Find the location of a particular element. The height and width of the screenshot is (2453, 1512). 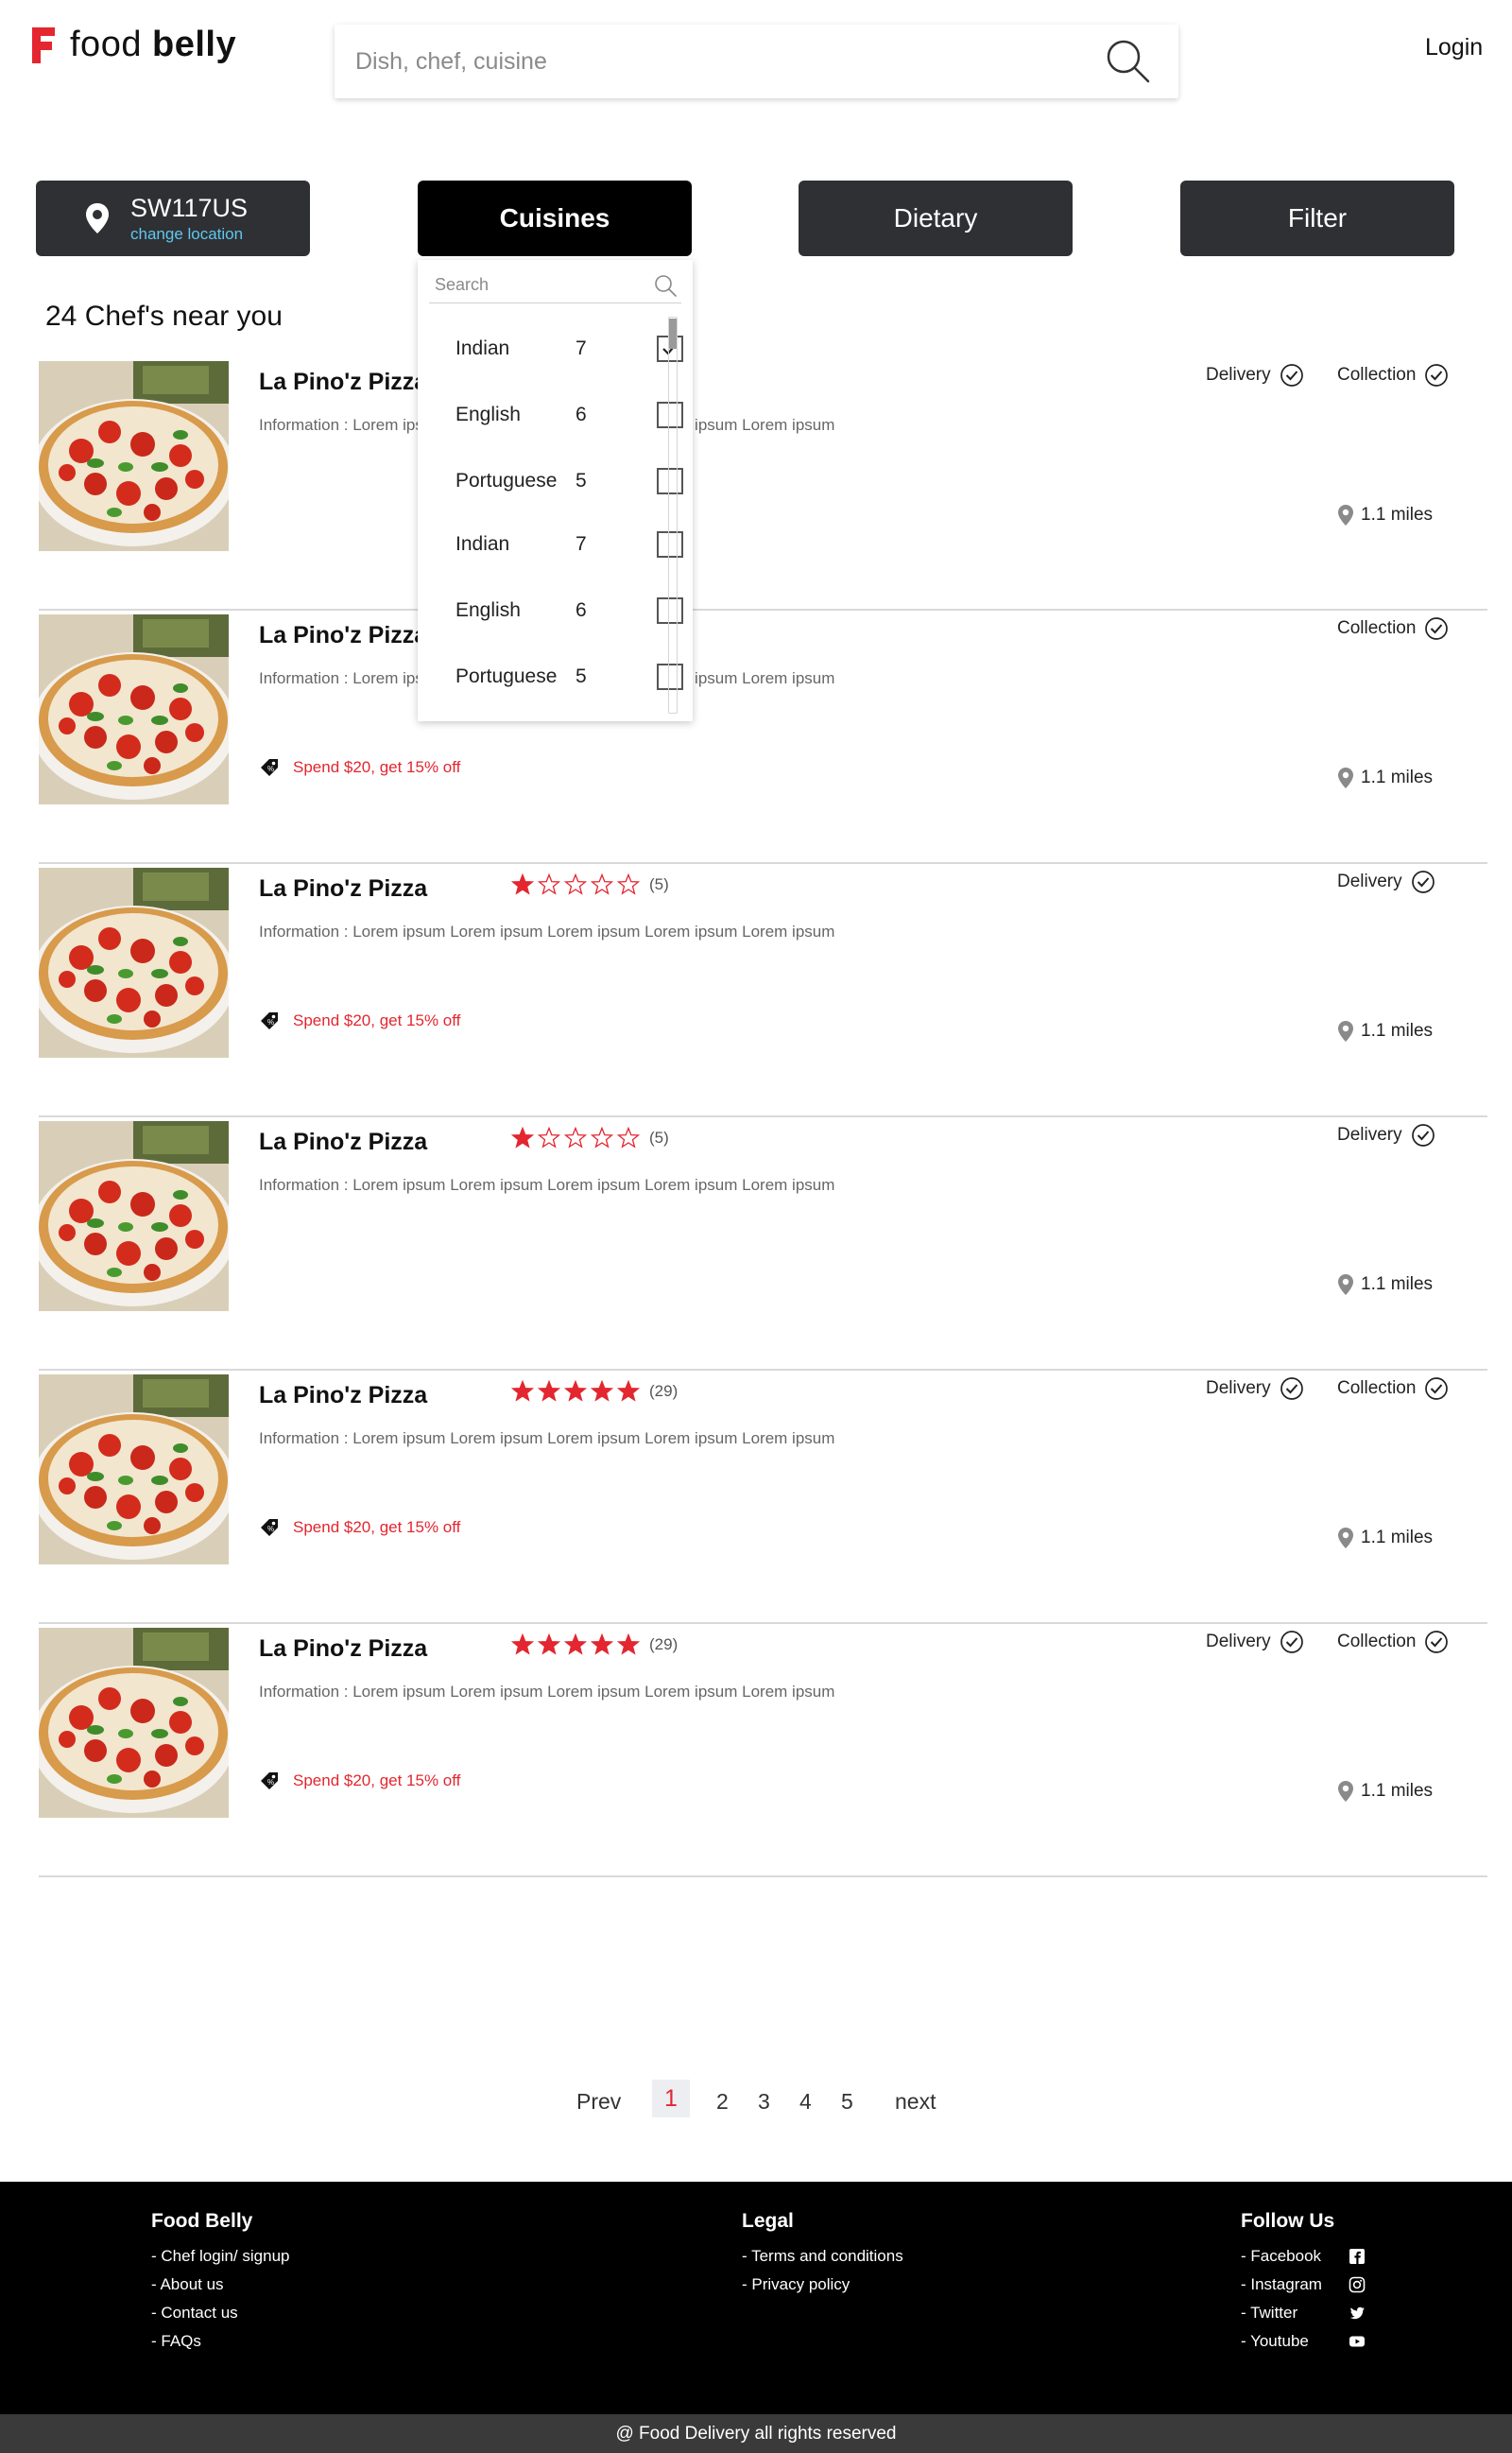

youtube-icon is located at coordinates (1357, 2341).